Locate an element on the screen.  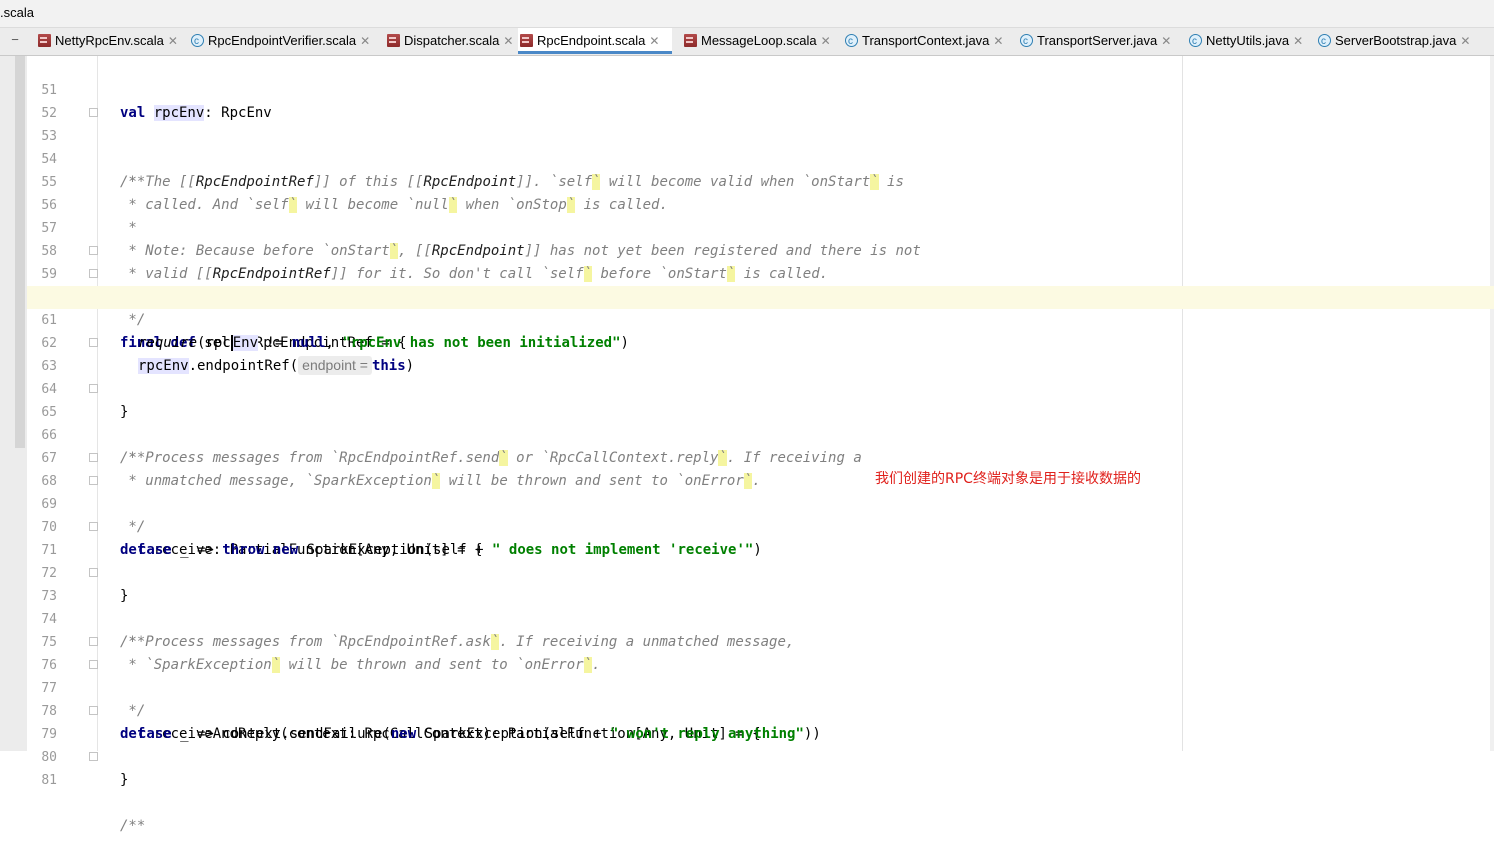
editor-scrollbar-thumb is located at coordinates (20, 252).